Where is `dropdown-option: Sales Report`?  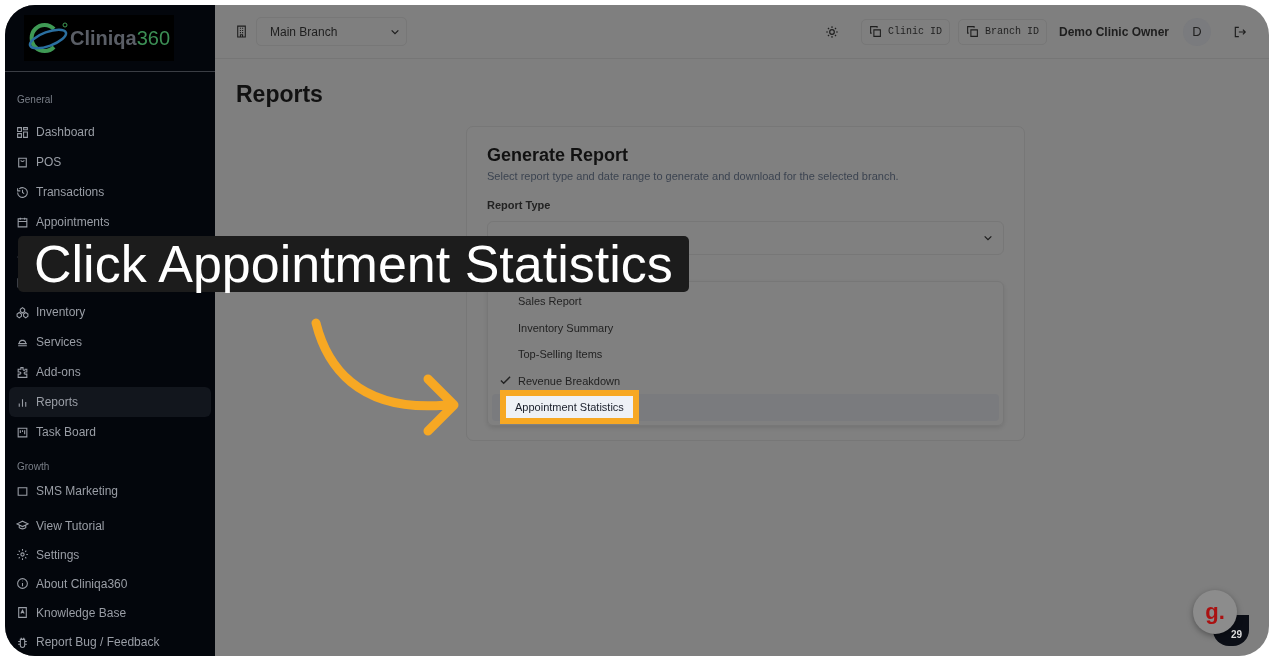
dropdown-option: Sales Report is located at coordinates (550, 301).